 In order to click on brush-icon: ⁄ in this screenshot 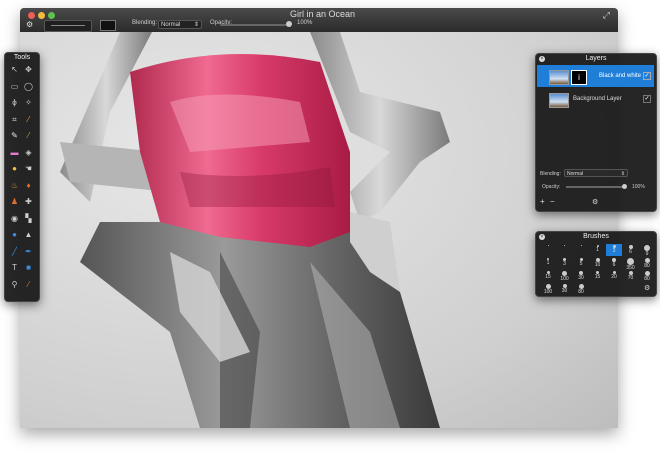, I will do `click(28, 135)`.